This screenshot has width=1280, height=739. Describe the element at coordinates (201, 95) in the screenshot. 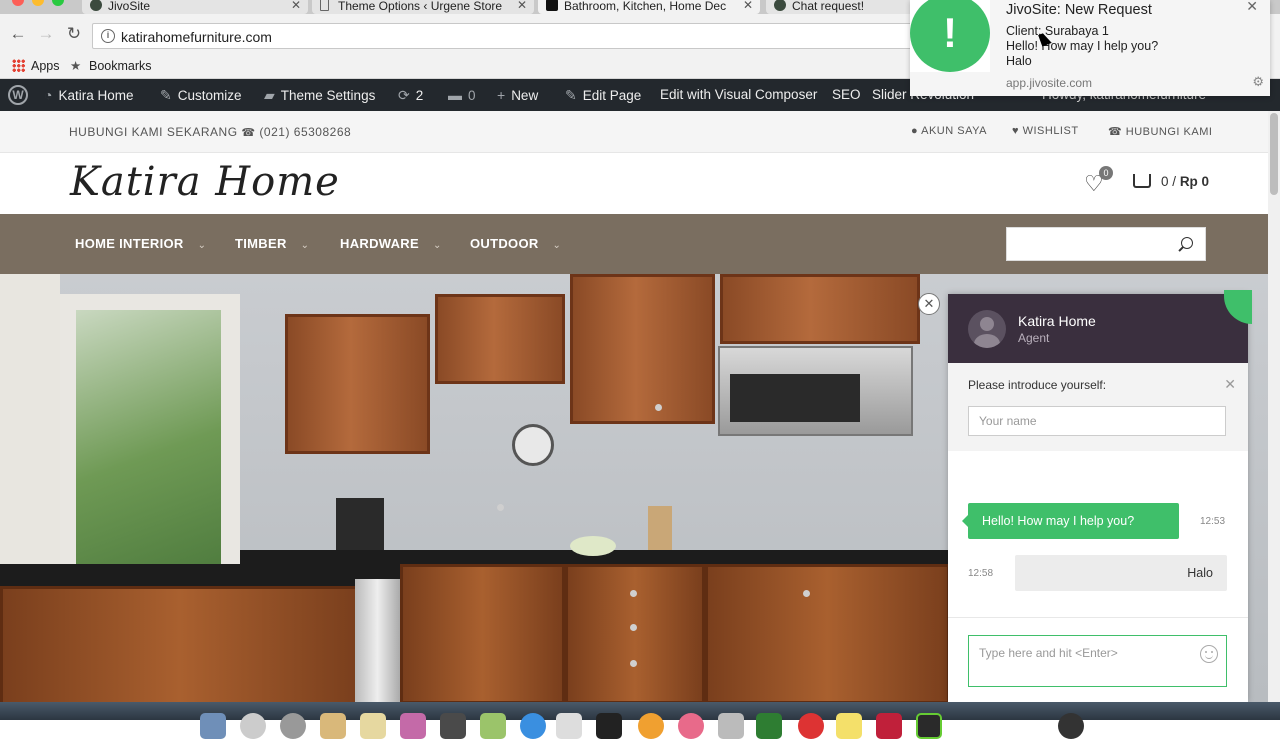

I see `admin-customize-link: ✎ Customize` at that location.